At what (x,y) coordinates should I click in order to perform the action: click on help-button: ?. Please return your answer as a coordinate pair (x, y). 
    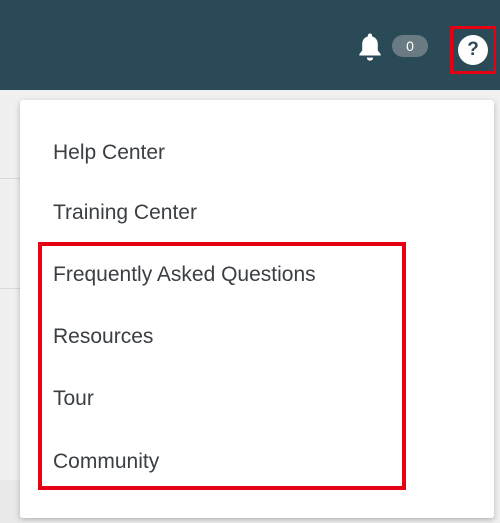
    Looking at the image, I should click on (473, 50).